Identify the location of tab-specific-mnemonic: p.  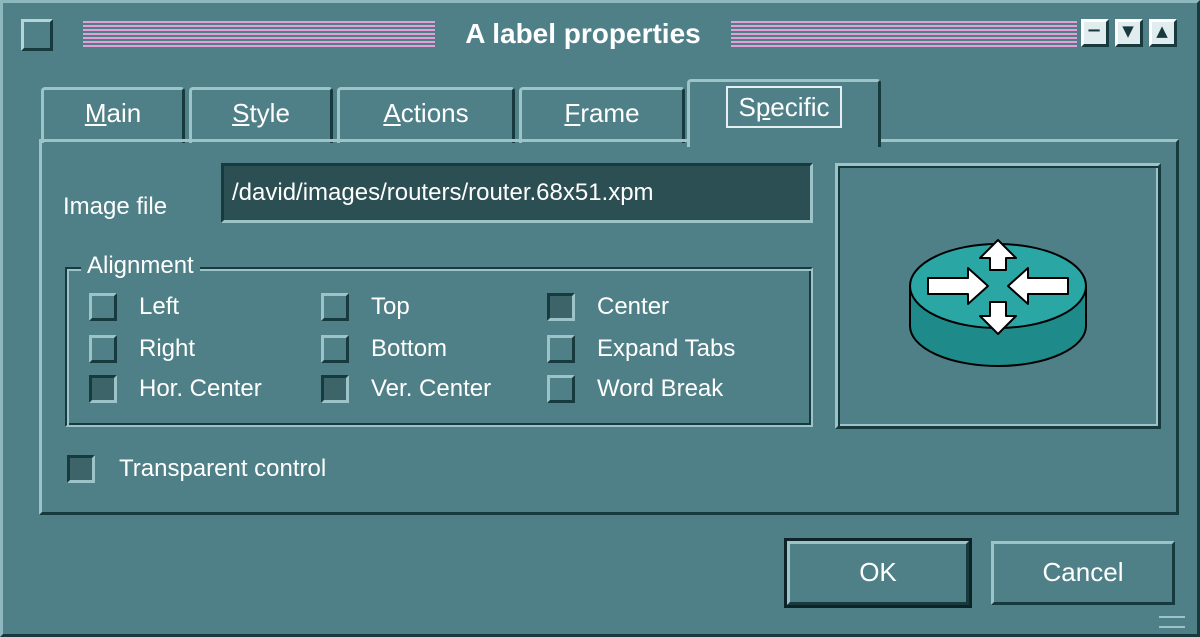
(763, 107).